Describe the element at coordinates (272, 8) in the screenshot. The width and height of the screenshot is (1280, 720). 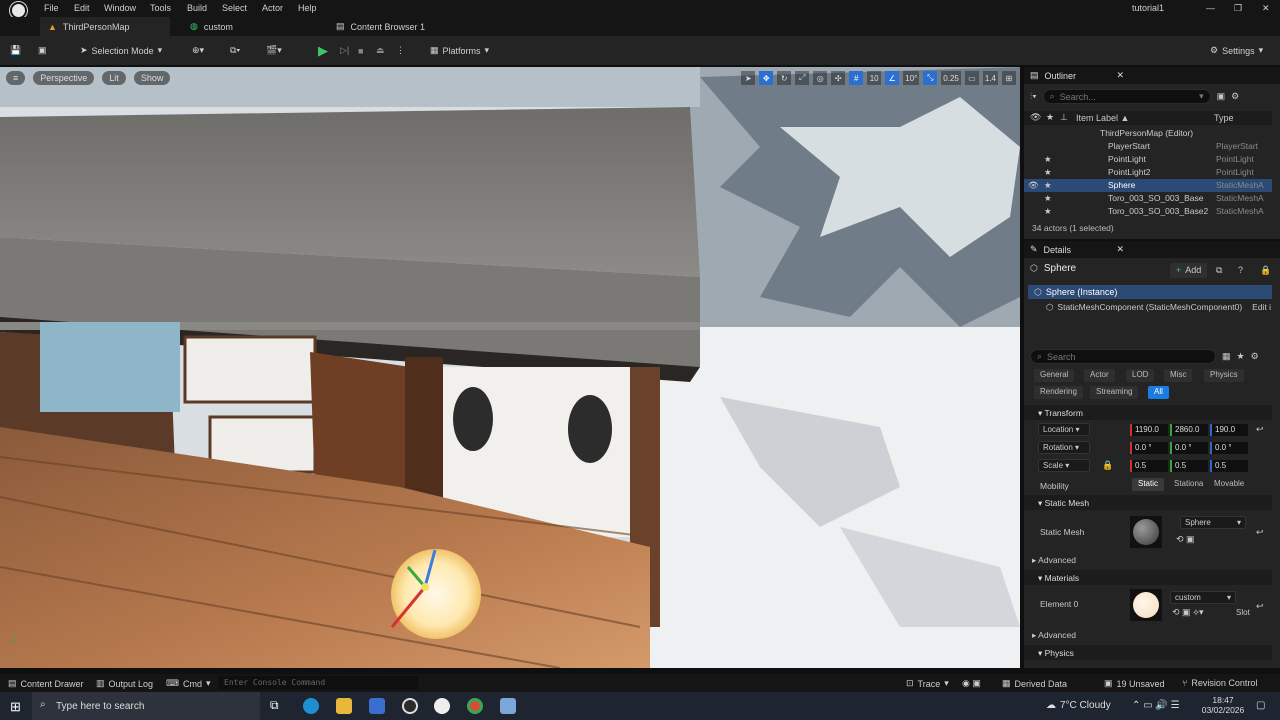
I see `menu-actor: Actor` at that location.